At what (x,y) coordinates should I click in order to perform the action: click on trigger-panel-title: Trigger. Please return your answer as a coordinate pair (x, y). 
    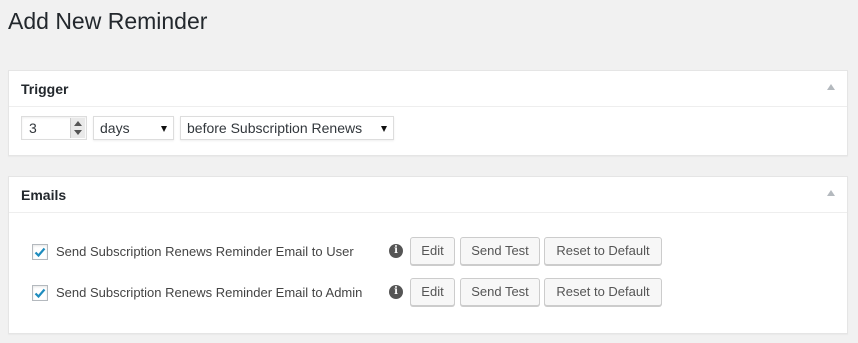
    Looking at the image, I should click on (45, 89).